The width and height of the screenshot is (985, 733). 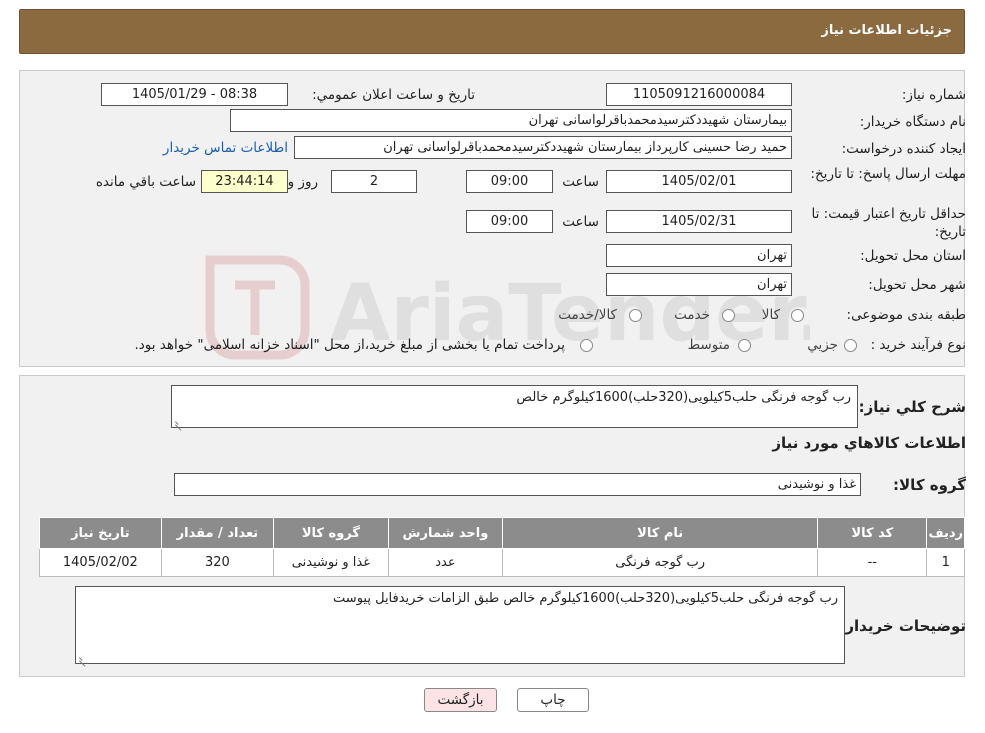 What do you see at coordinates (699, 94) in the screenshot?
I see `need-number-field: 1105091216000084` at bounding box center [699, 94].